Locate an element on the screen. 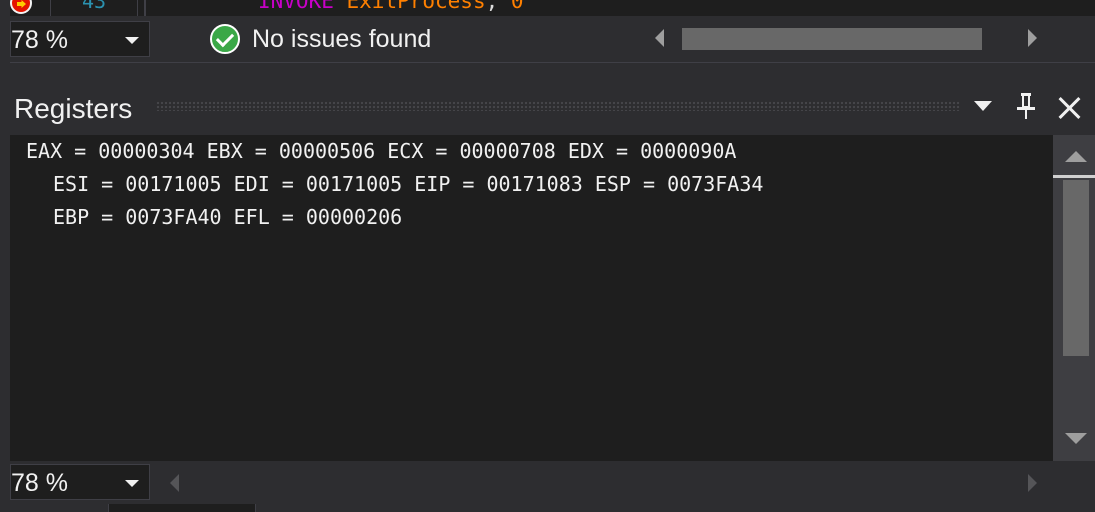  pin-icon is located at coordinates (1026, 106).